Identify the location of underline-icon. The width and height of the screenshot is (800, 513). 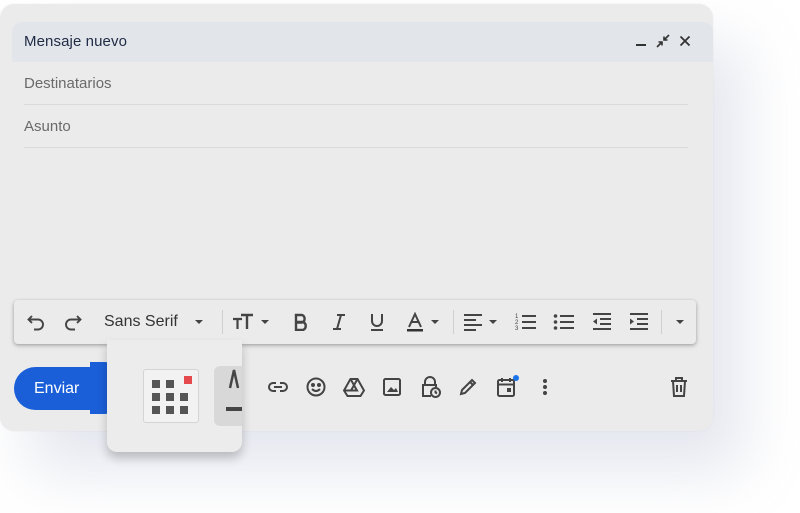
(377, 322).